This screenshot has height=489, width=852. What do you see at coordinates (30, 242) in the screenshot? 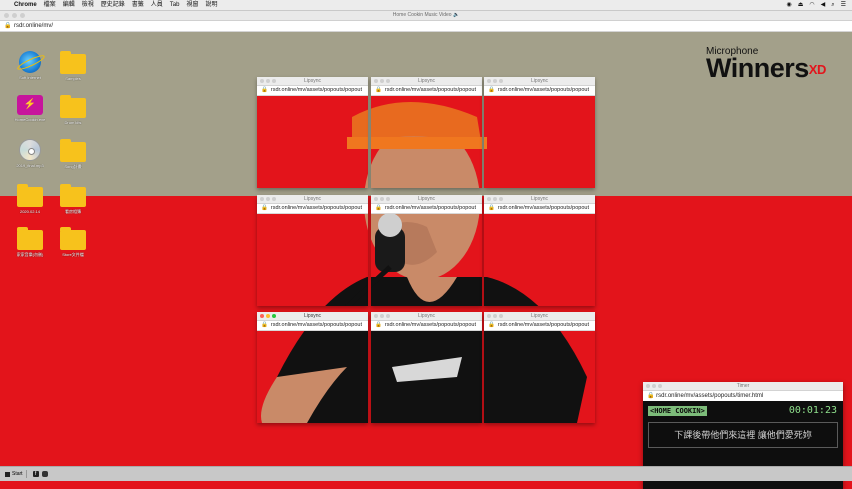
I see `desktop-icon-family-music: 家家音樂(勿刪)` at bounding box center [30, 242].